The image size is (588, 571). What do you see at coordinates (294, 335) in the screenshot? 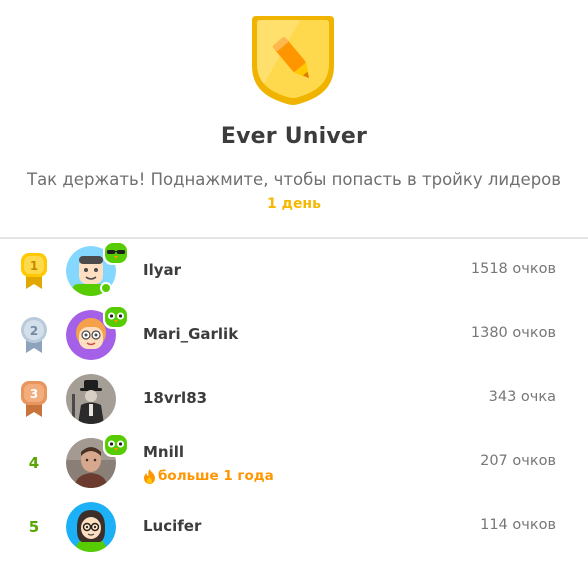
I see `leaderboard-row-2: 2 Mari_Garlik 1380 очков` at bounding box center [294, 335].